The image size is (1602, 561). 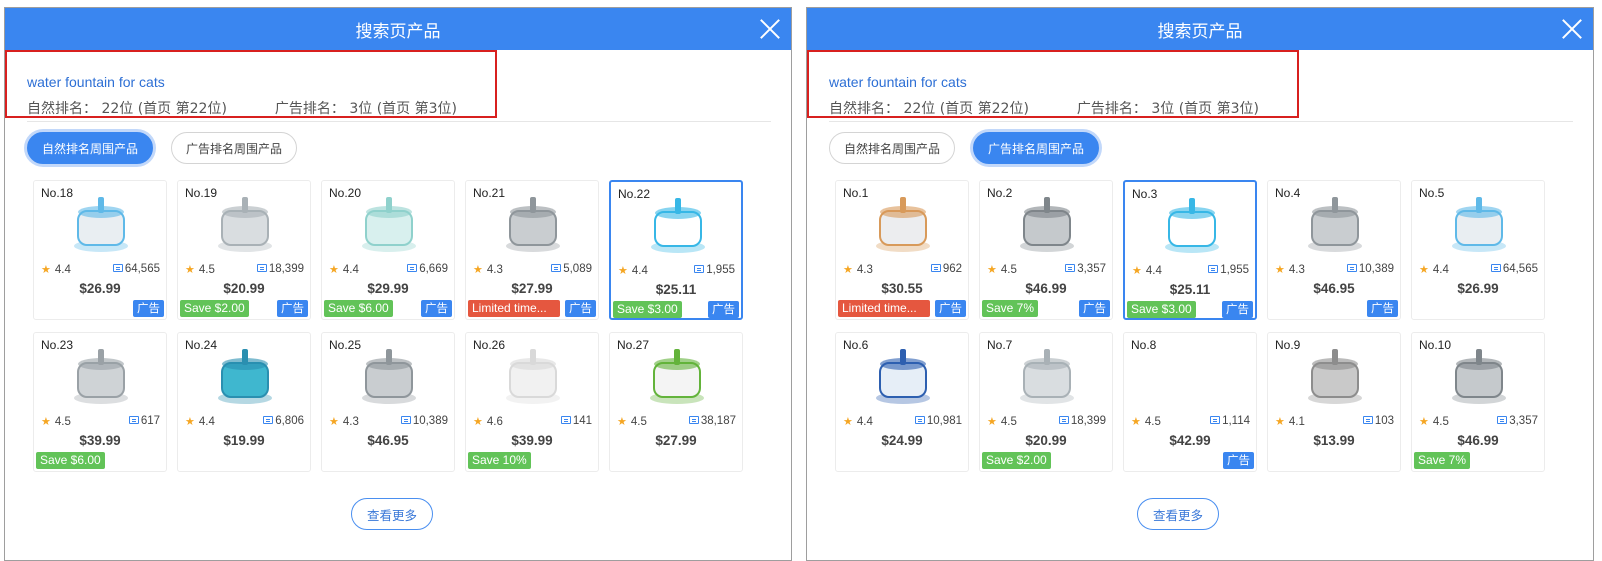 I want to click on product-stats: ★ 4.5 617, so click(x=100, y=421).